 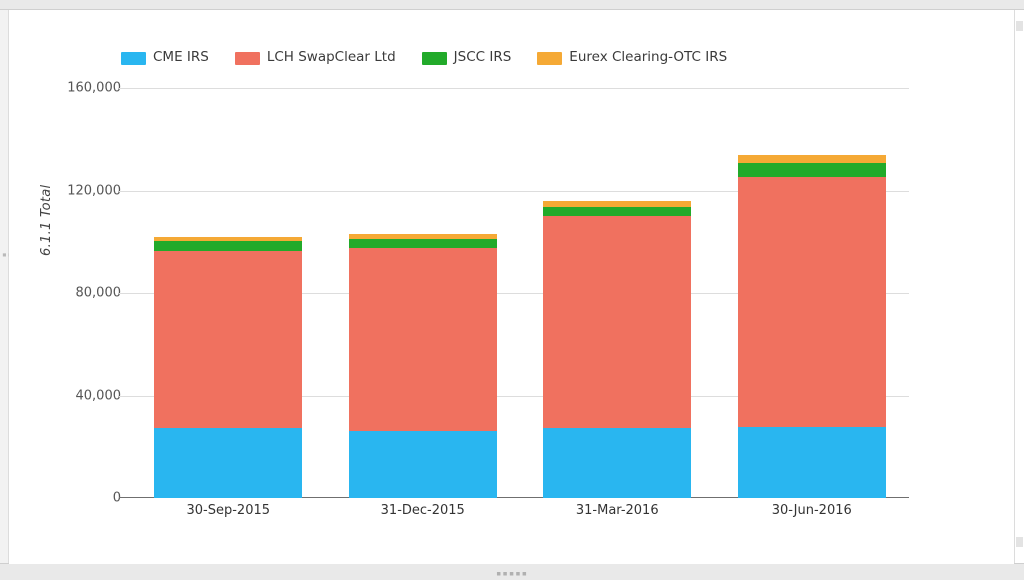 I want to click on legend-item: CME IRS, so click(x=165, y=58).